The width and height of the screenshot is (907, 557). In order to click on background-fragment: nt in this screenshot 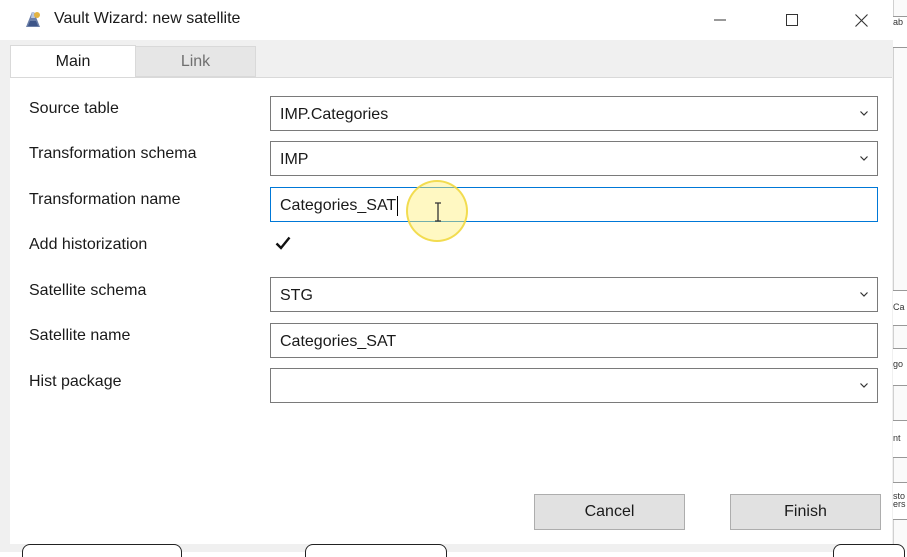, I will do `click(900, 439)`.